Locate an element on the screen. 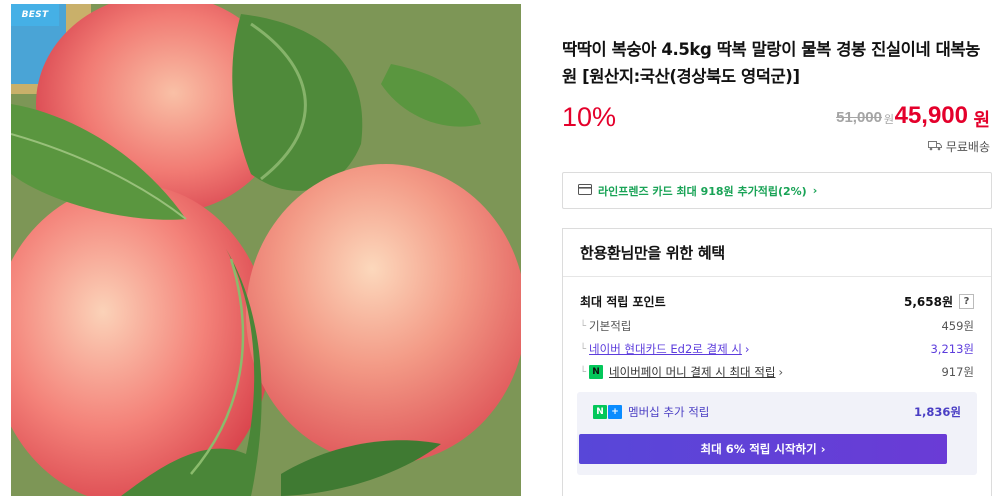 The image size is (1001, 496). points-row-link: 네이버페이 머니 결제 시 최대 적립 is located at coordinates (692, 372).